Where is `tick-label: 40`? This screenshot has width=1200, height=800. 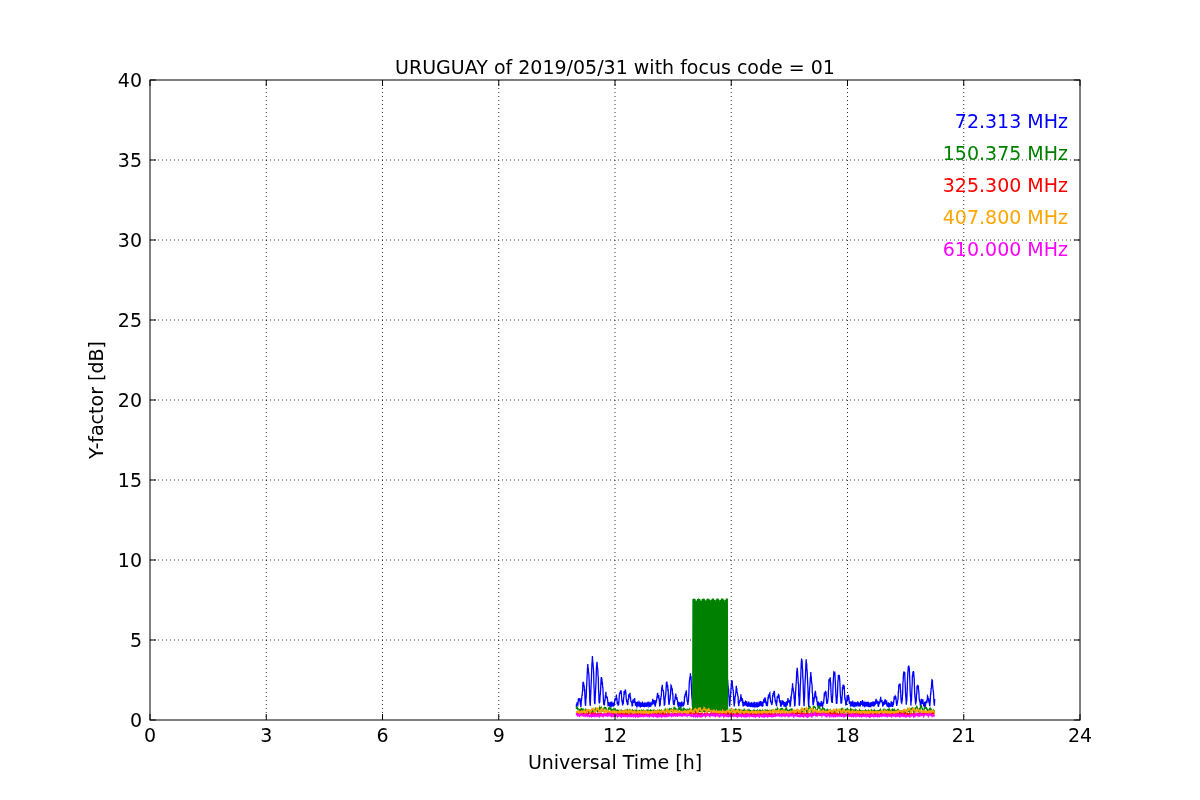 tick-label: 40 is located at coordinates (129, 80).